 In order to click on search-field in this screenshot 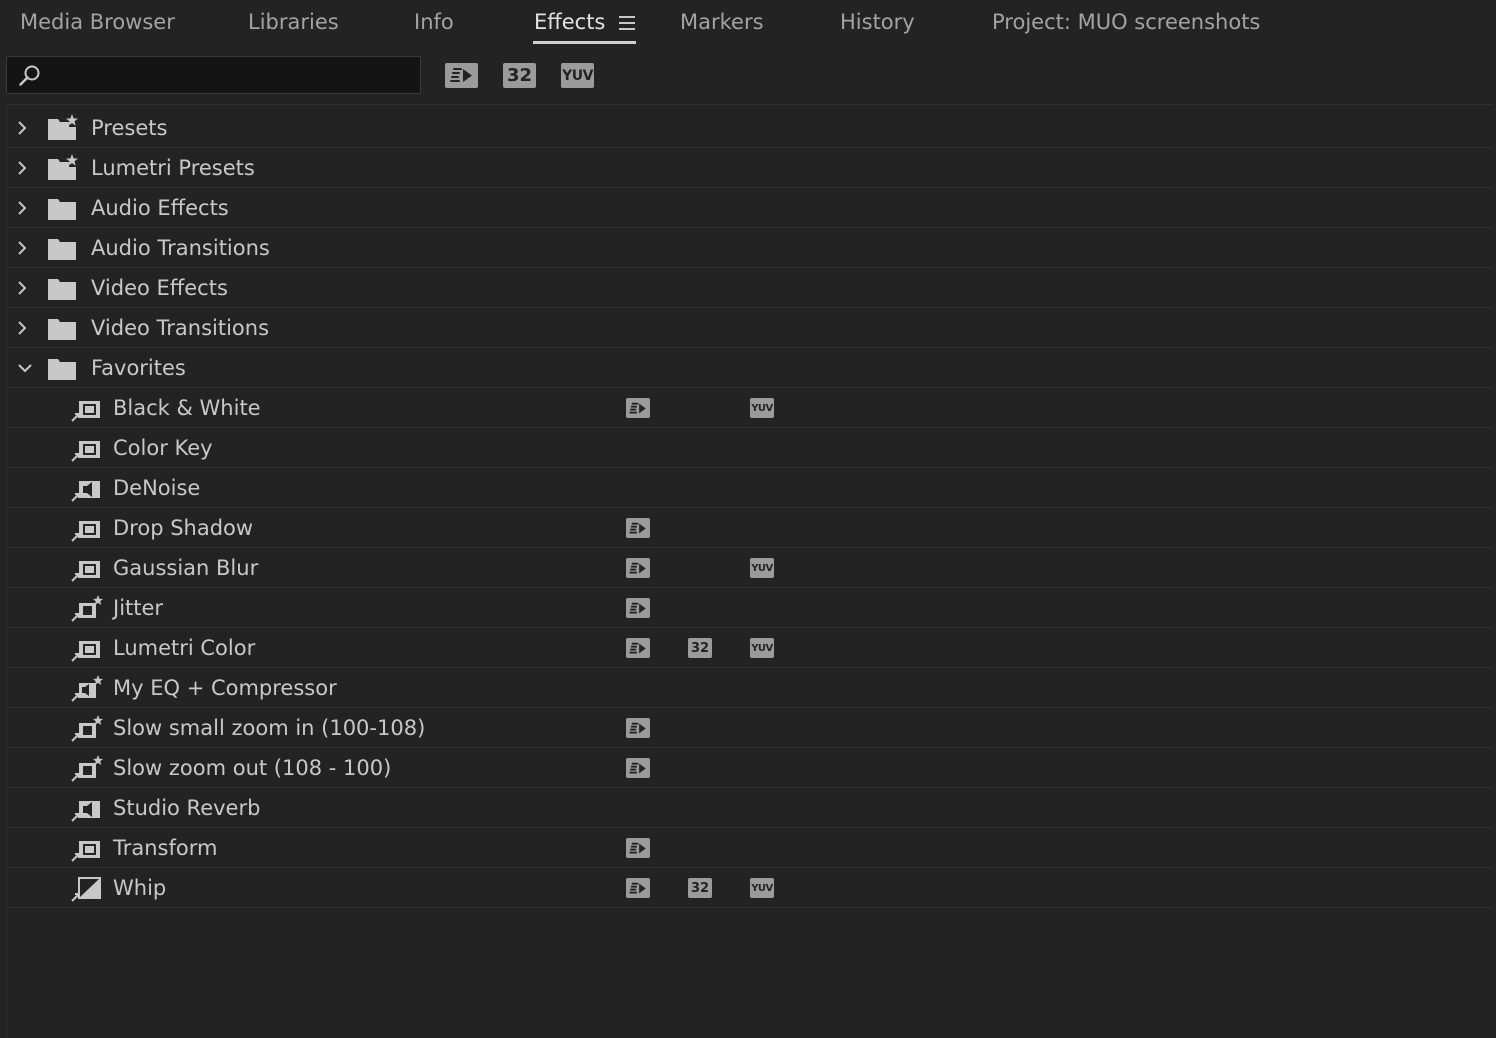, I will do `click(213, 75)`.